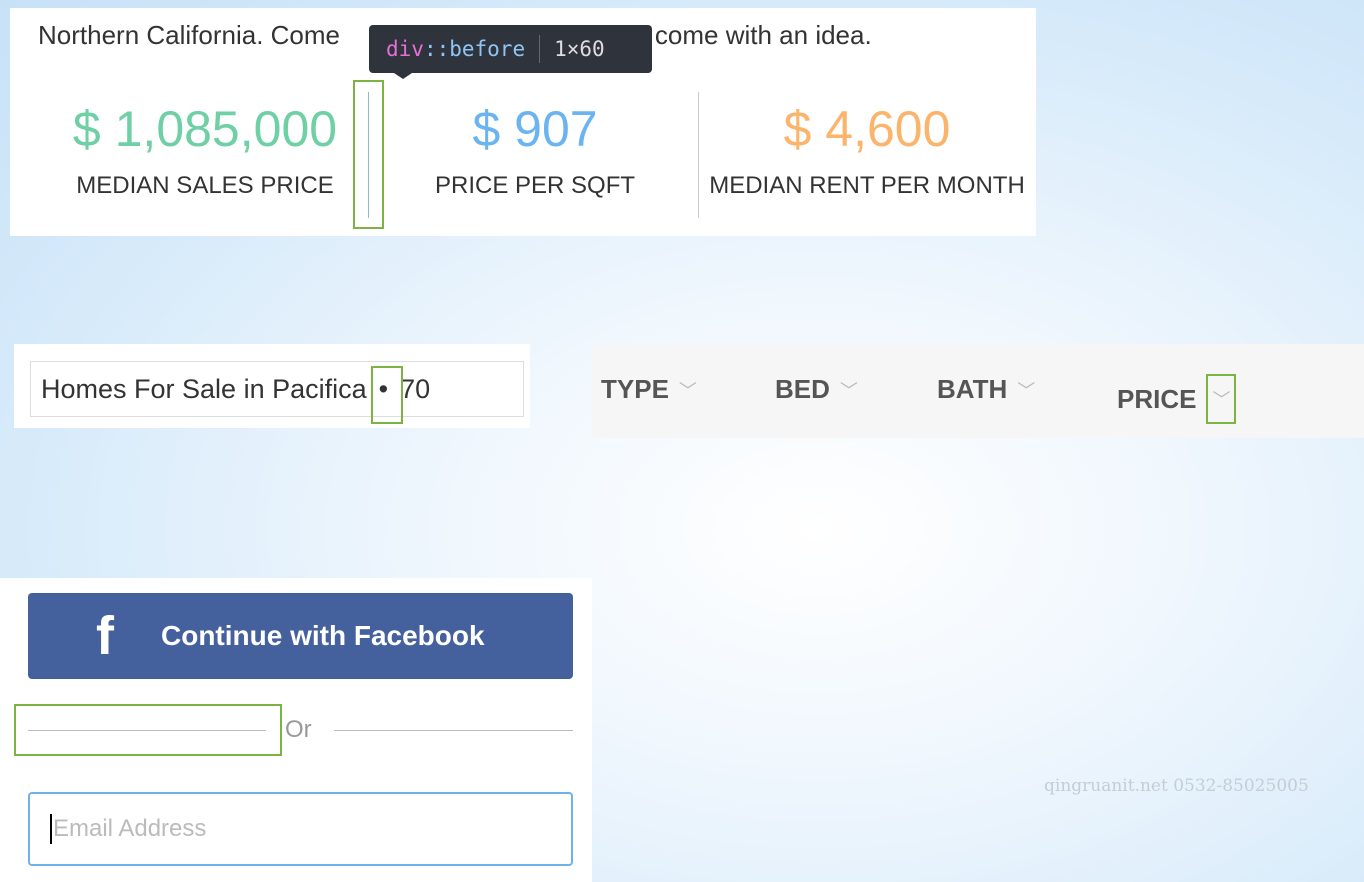  Describe the element at coordinates (579, 49) in the screenshot. I see `tooltip-size: 1×60` at that location.